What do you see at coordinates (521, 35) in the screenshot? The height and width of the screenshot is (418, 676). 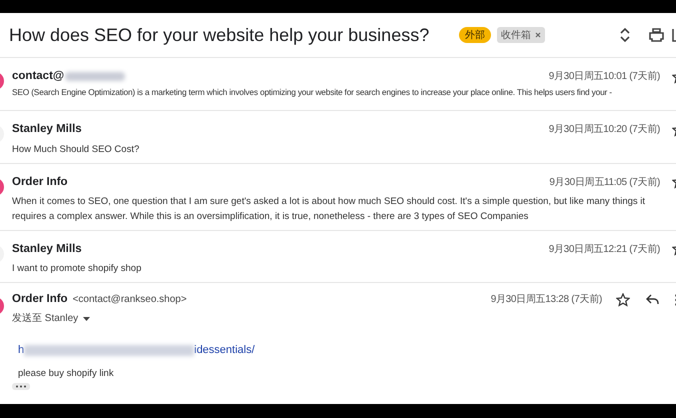 I see `inbox-label: 收件箱` at bounding box center [521, 35].